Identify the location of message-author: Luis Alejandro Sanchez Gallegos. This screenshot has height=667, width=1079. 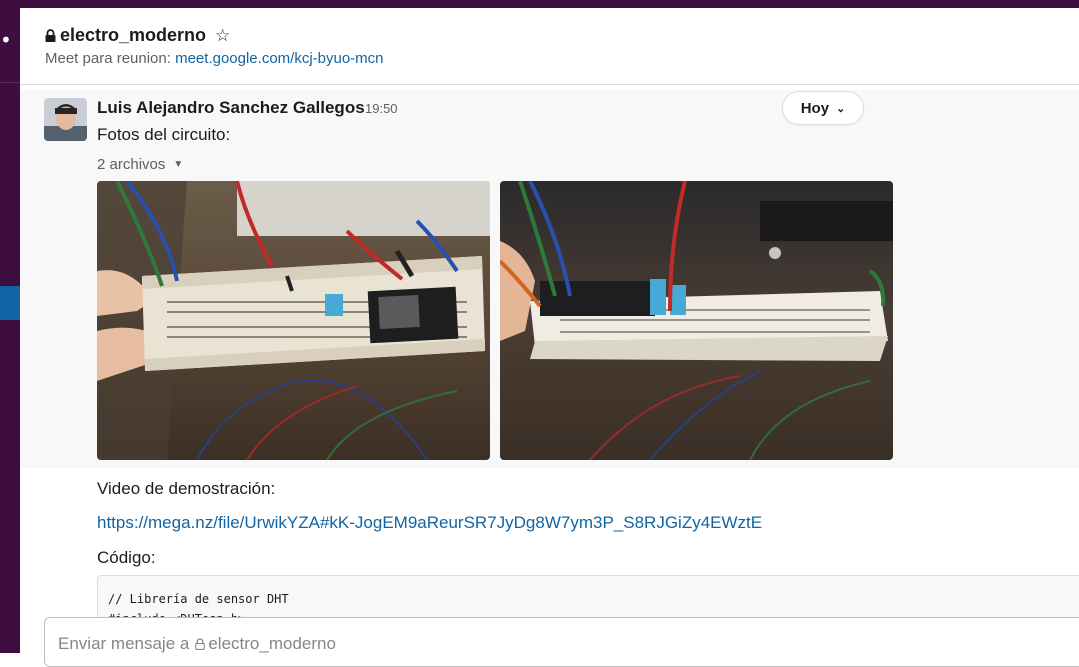
(231, 108).